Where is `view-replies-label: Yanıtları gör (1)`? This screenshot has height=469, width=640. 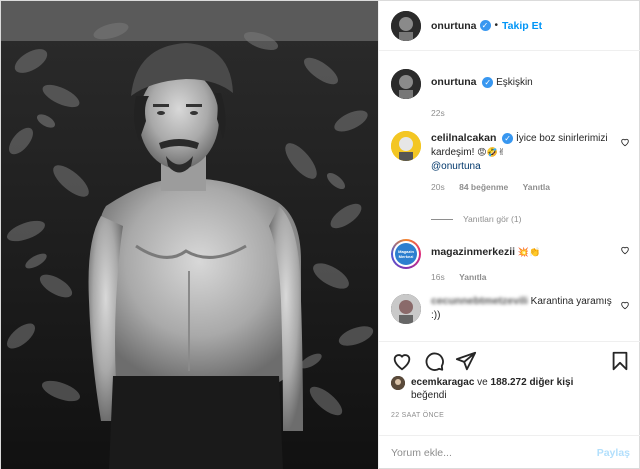
view-replies-label: Yanıtları gör (1) is located at coordinates (492, 219).